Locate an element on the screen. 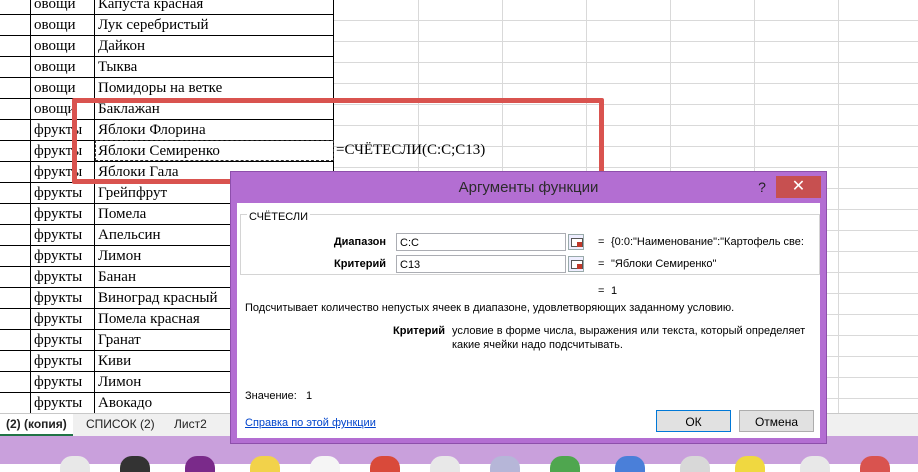 Image resolution: width=918 pixels, height=472 pixels. argument-help-text: какие ячейки надо подсчитывать. is located at coordinates (537, 345).